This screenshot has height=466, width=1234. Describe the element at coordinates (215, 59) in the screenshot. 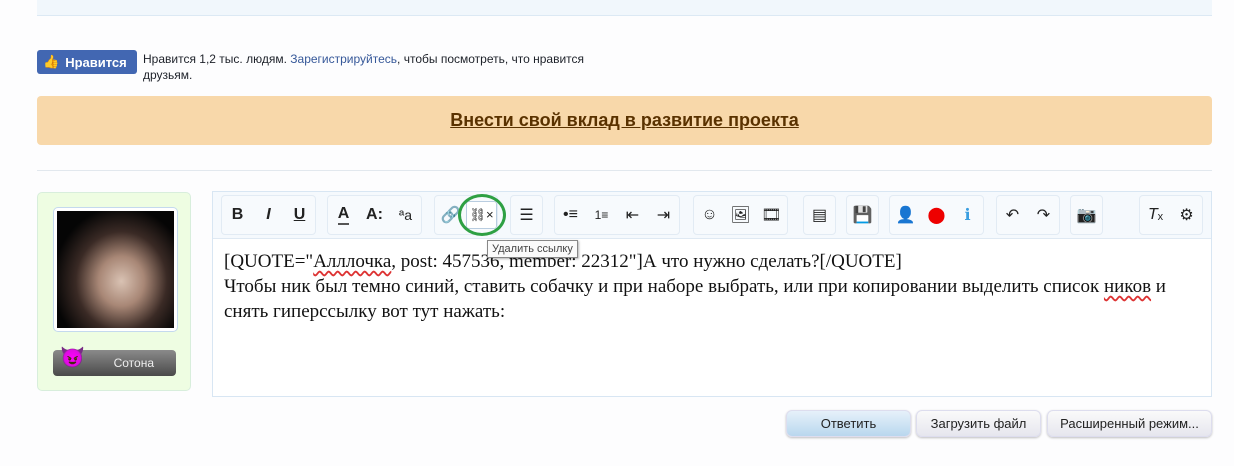

I see `like-count: Нравится 1,2 тыс. людям.` at that location.